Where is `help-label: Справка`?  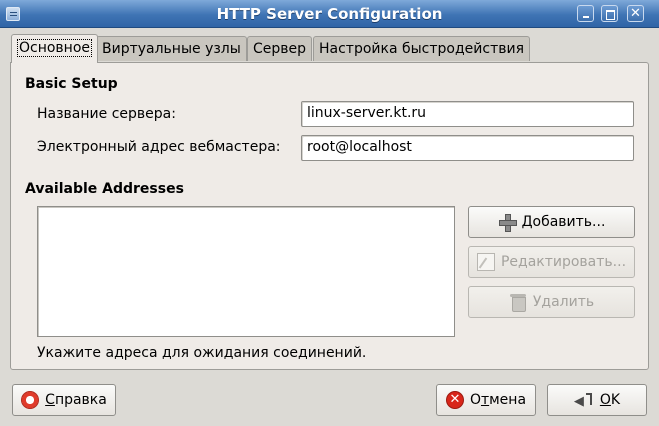 help-label: Справка is located at coordinates (76, 400).